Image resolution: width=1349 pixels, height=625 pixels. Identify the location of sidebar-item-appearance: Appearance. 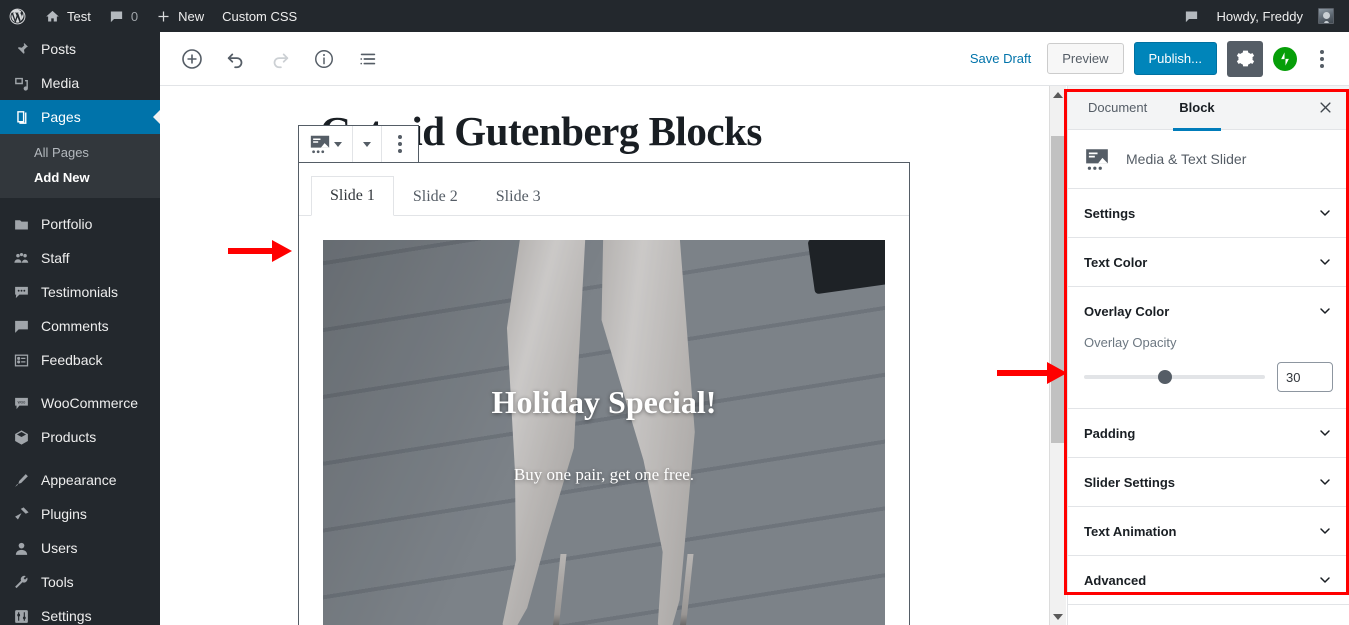
(80, 480).